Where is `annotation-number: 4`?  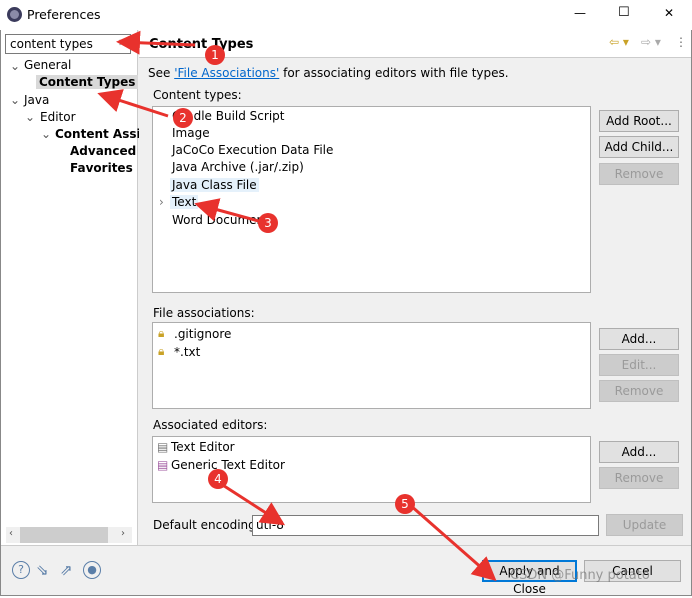
annotation-number: 4 is located at coordinates (218, 479).